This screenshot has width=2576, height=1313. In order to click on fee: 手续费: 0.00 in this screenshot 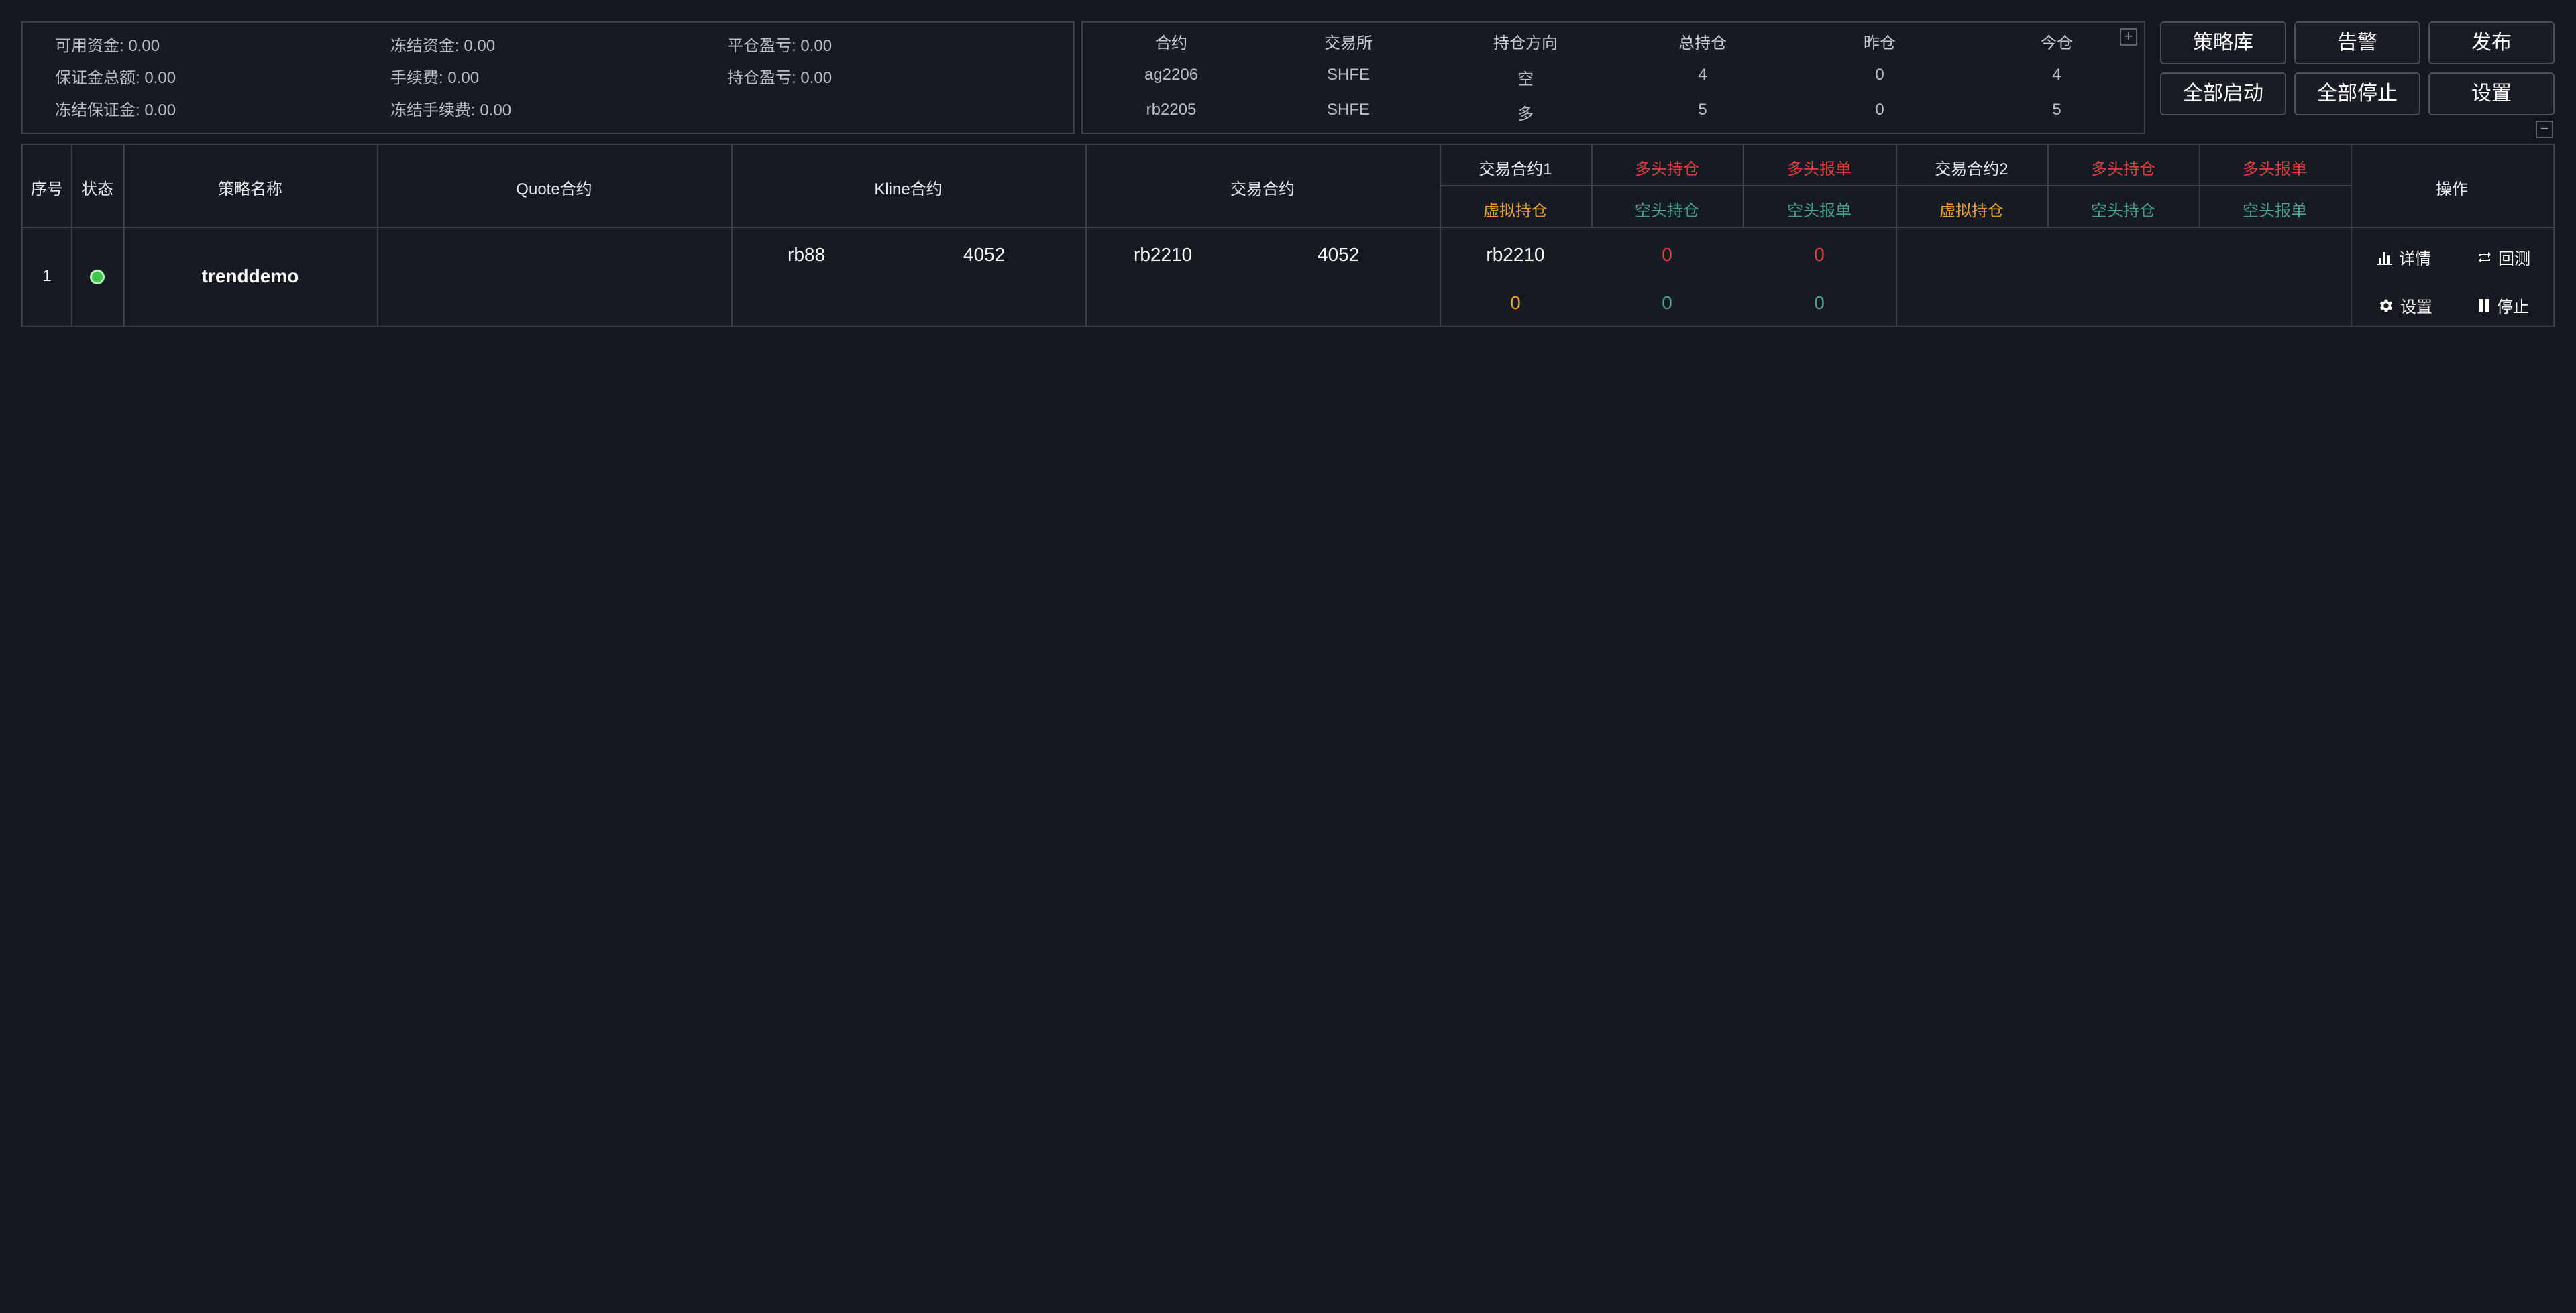, I will do `click(435, 78)`.